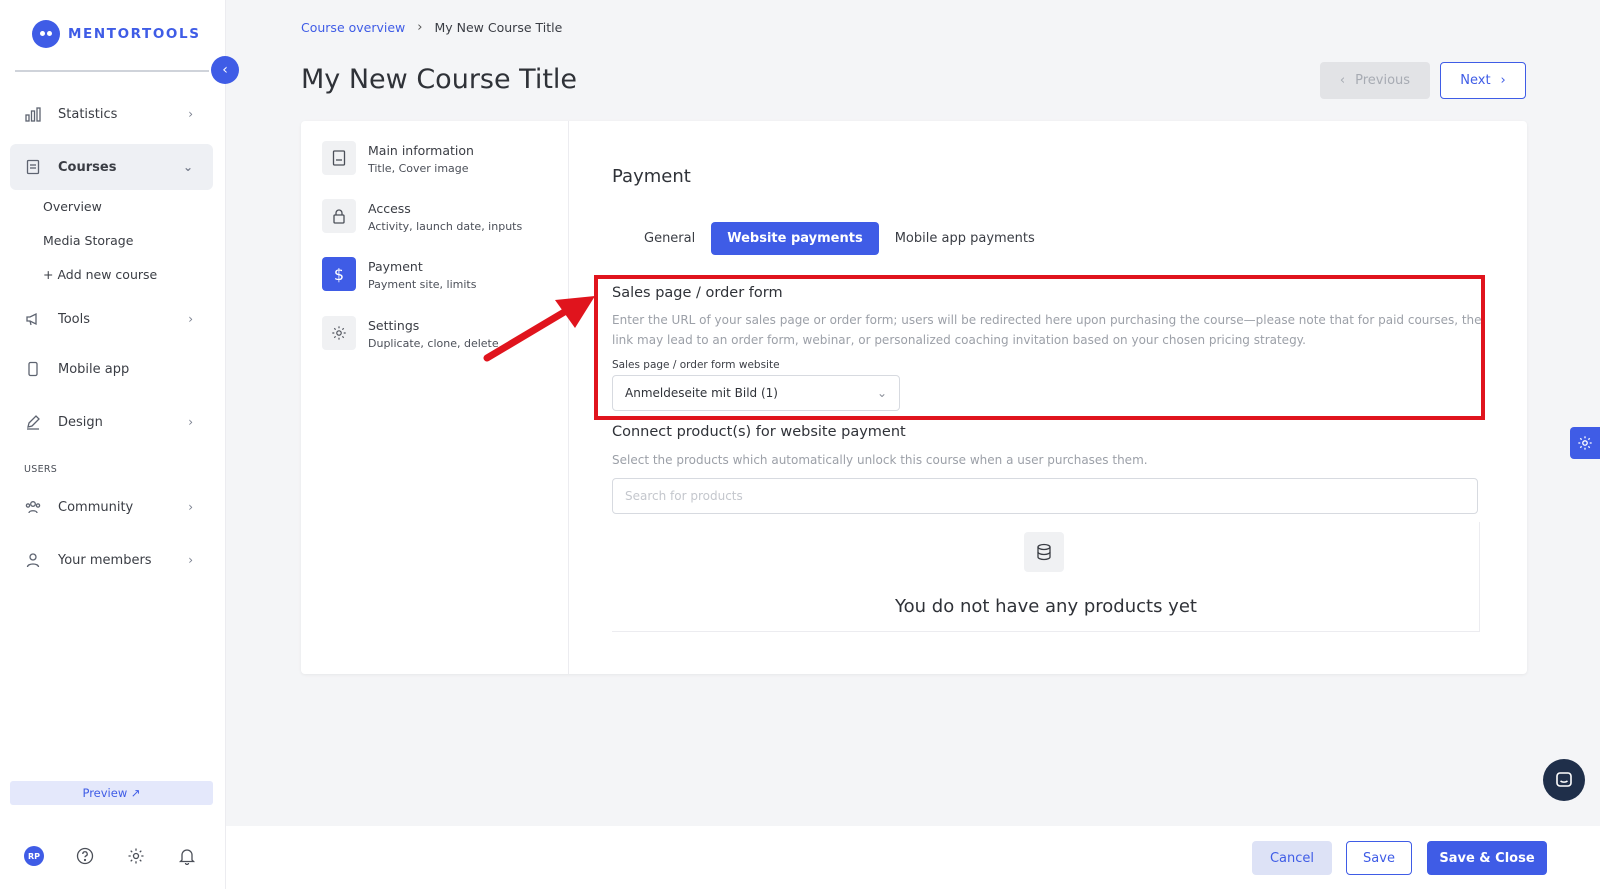 Image resolution: width=1600 pixels, height=889 pixels. I want to click on tab-website-payments: Website payments, so click(795, 238).